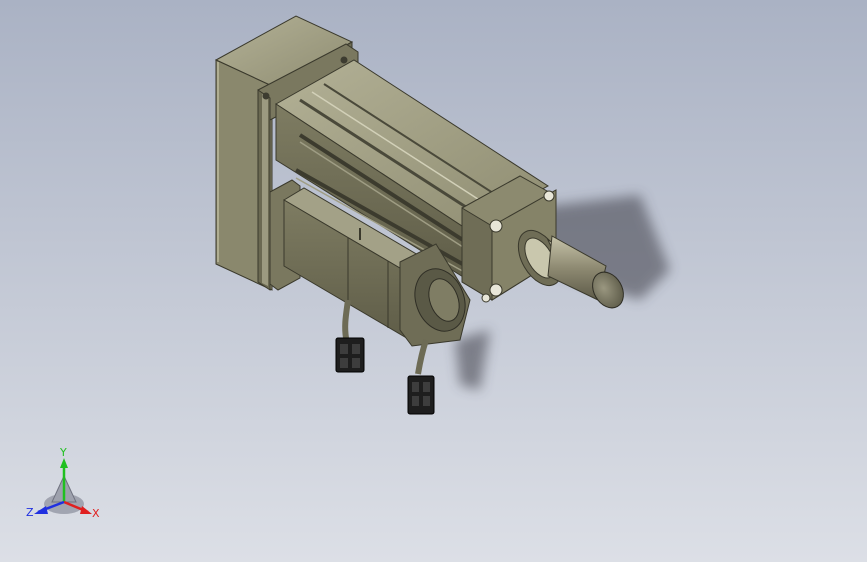 The image size is (867, 562). Describe the element at coordinates (67, 486) in the screenshot. I see `orientation-triad: Y X Z` at that location.